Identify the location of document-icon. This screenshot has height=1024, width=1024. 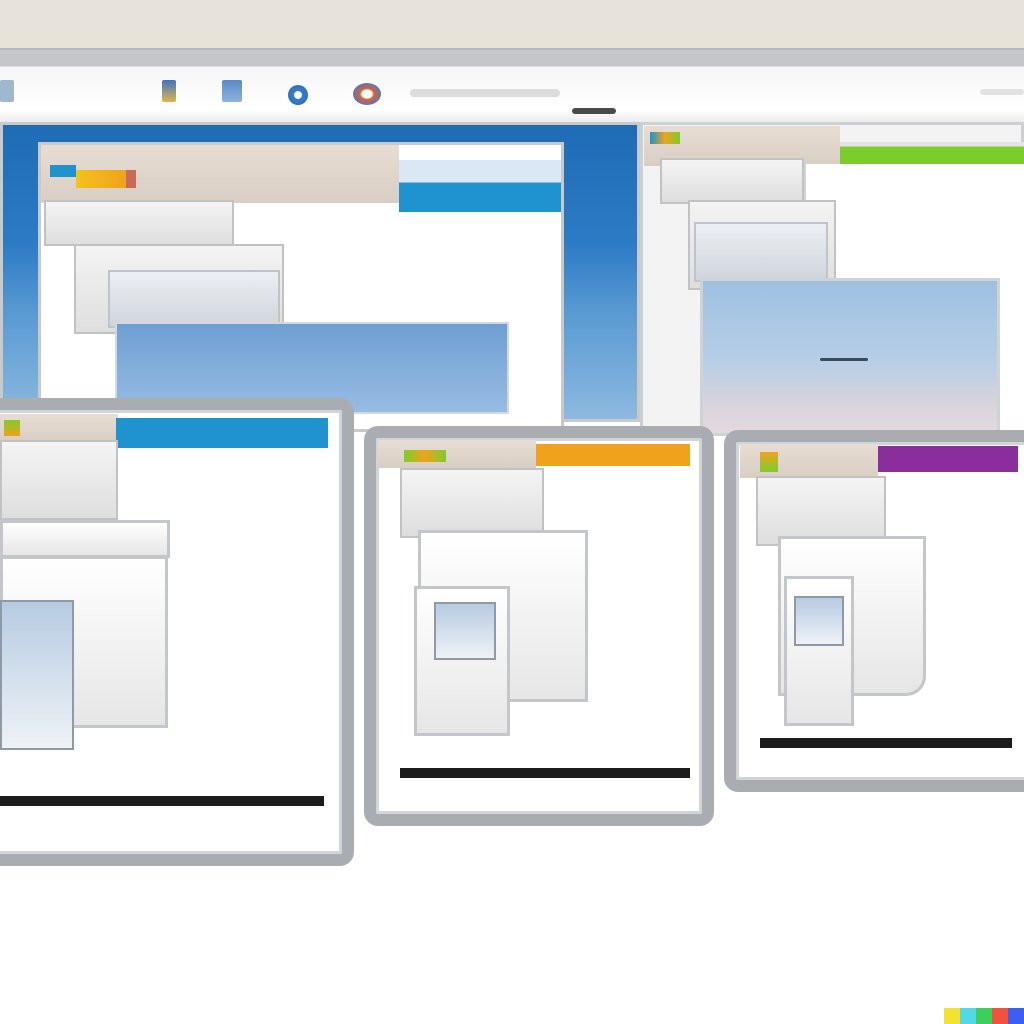
(232, 91).